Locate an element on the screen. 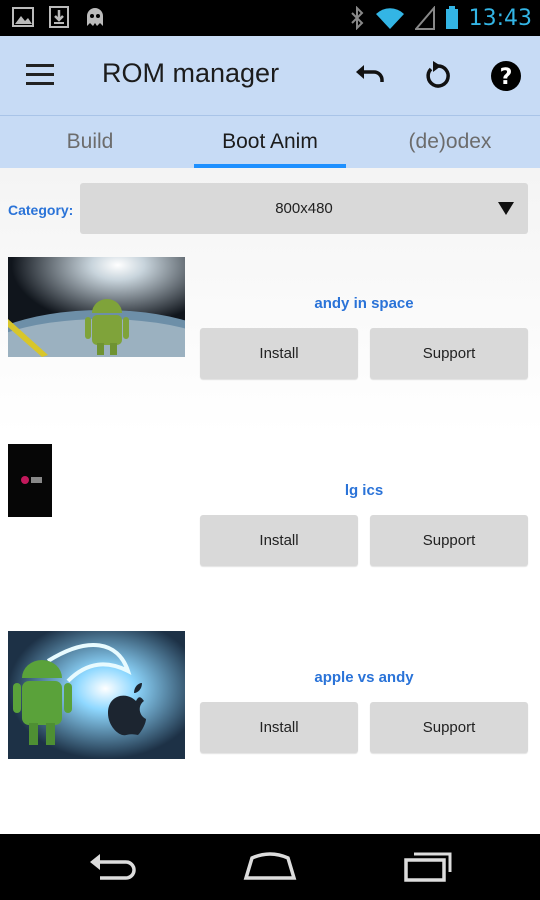 This screenshot has width=540, height=900. home-icon is located at coordinates (270, 866).